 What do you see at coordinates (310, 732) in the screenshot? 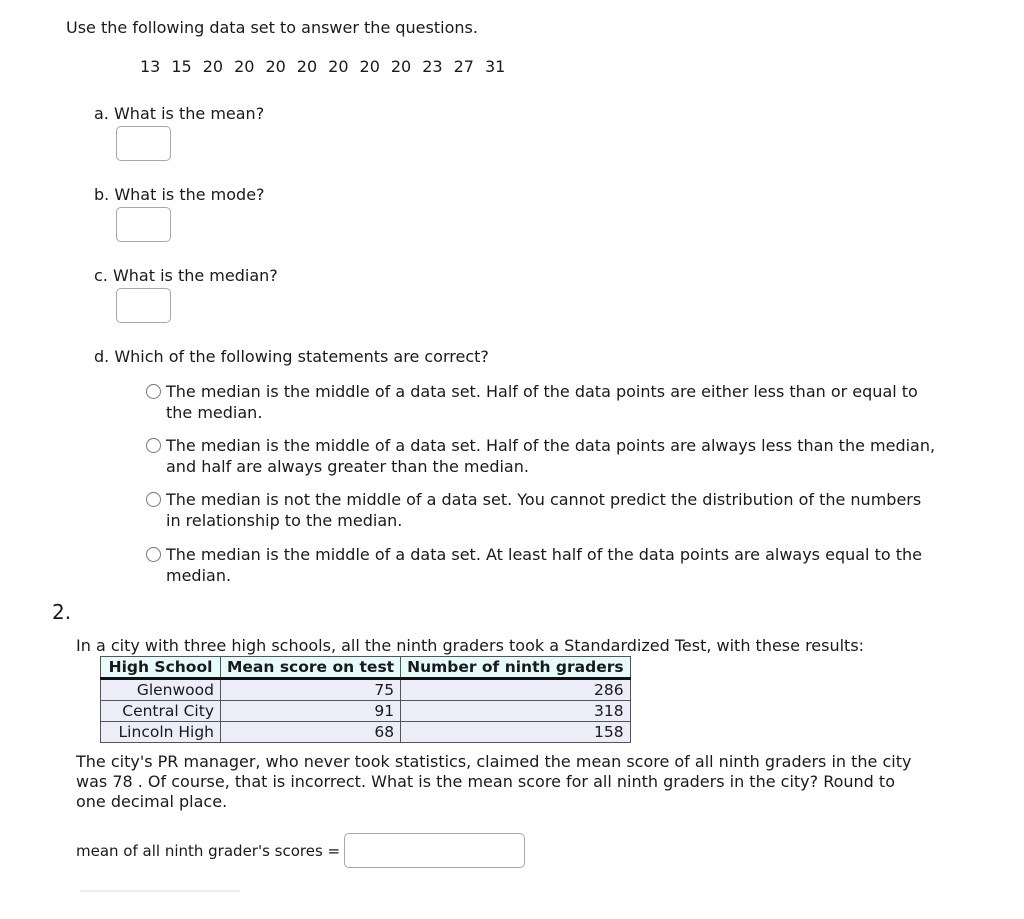
I see `mean-score: 68` at bounding box center [310, 732].